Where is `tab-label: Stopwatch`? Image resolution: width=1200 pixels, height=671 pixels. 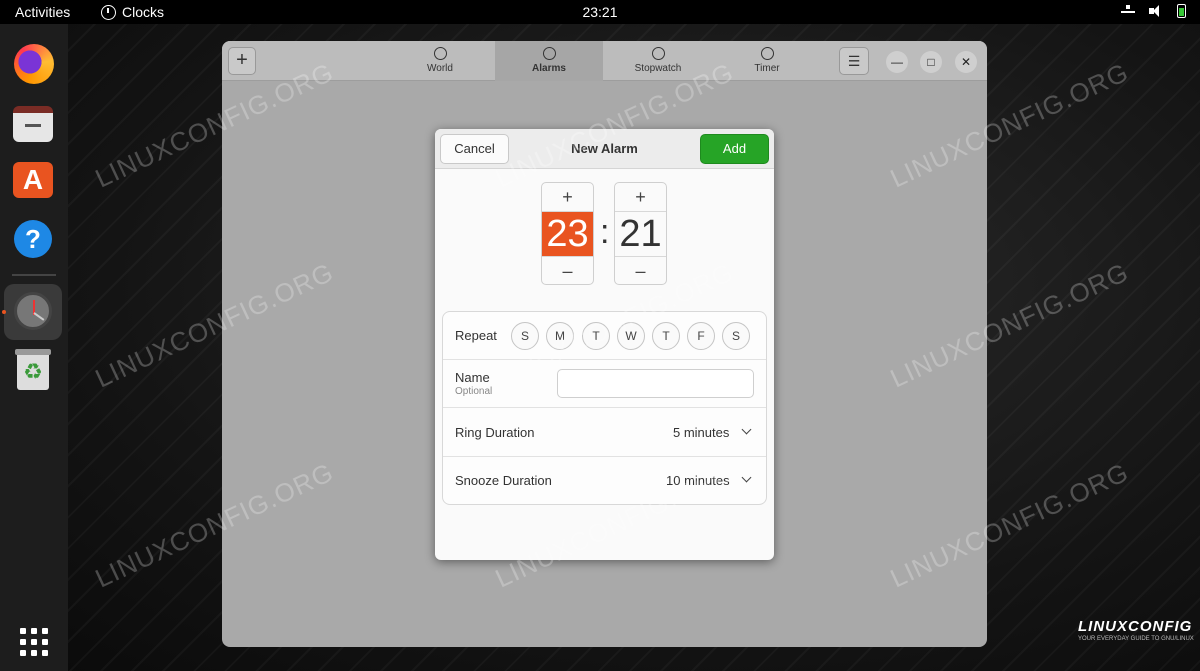 tab-label: Stopwatch is located at coordinates (658, 68).